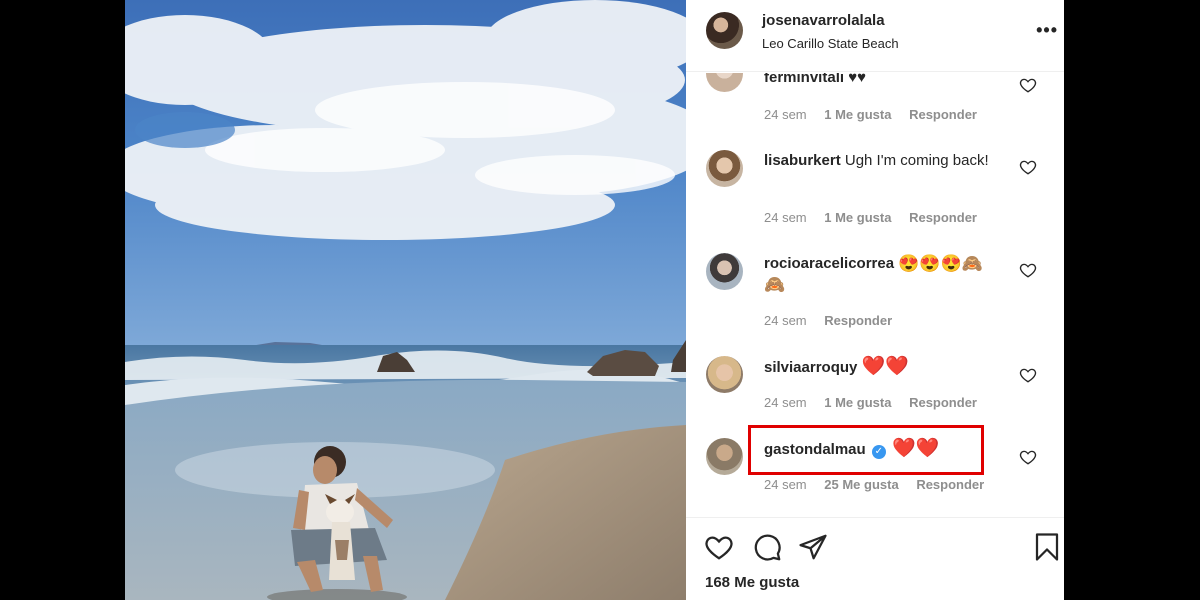 The height and width of the screenshot is (600, 1200). I want to click on comment-body: ♥♥, so click(857, 79).